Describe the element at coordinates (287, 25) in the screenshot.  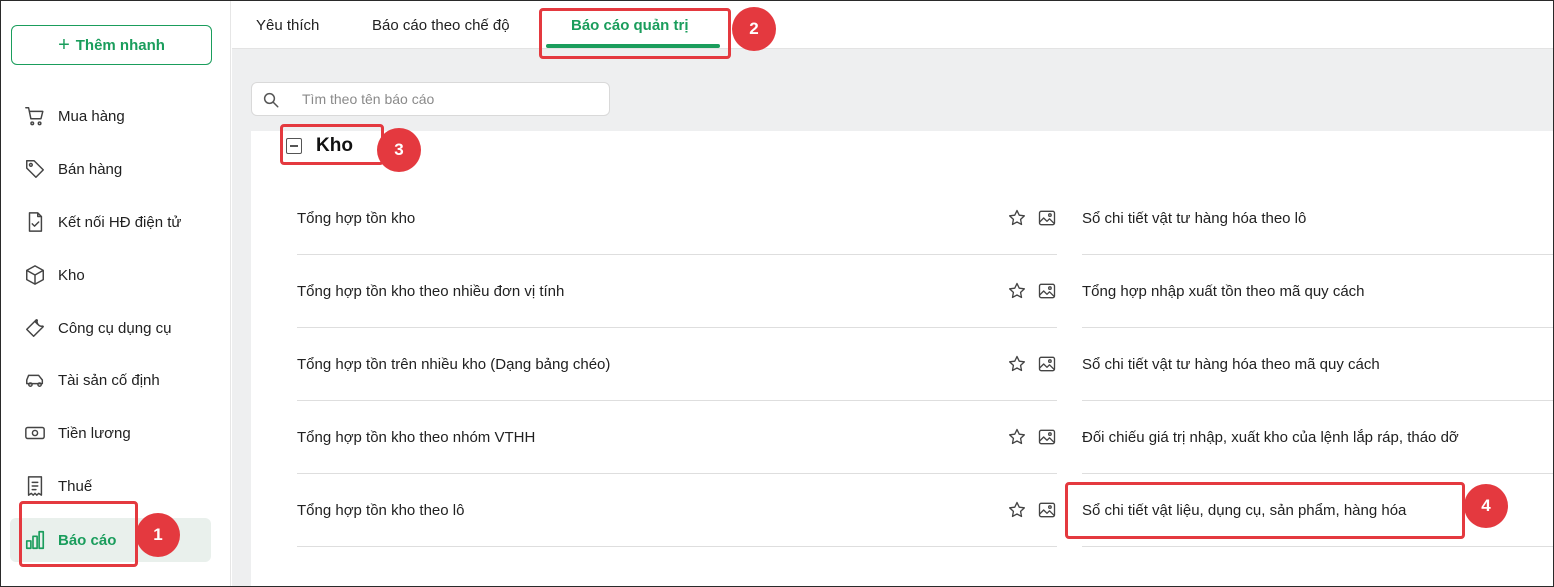
I see `tab-yeu-thich: Yêu thích` at that location.